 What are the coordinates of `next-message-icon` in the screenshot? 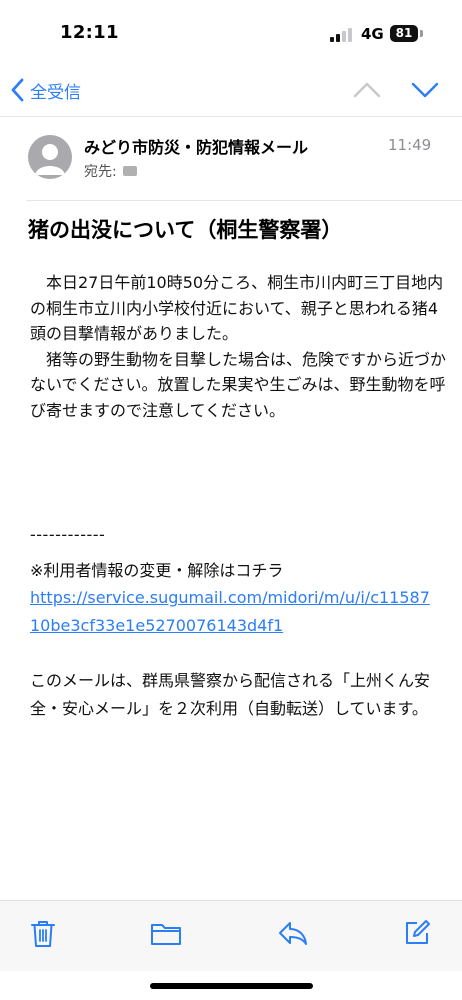 It's located at (425, 90).